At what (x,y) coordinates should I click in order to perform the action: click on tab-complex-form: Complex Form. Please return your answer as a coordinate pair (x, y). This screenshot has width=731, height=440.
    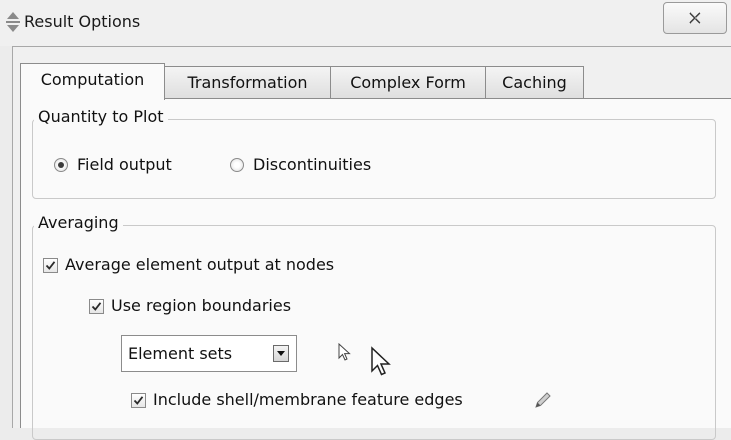
    Looking at the image, I should click on (408, 82).